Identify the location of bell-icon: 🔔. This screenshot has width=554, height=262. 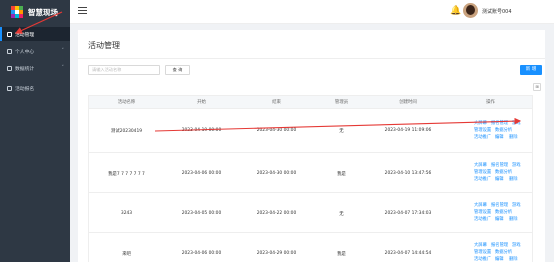
(455, 11).